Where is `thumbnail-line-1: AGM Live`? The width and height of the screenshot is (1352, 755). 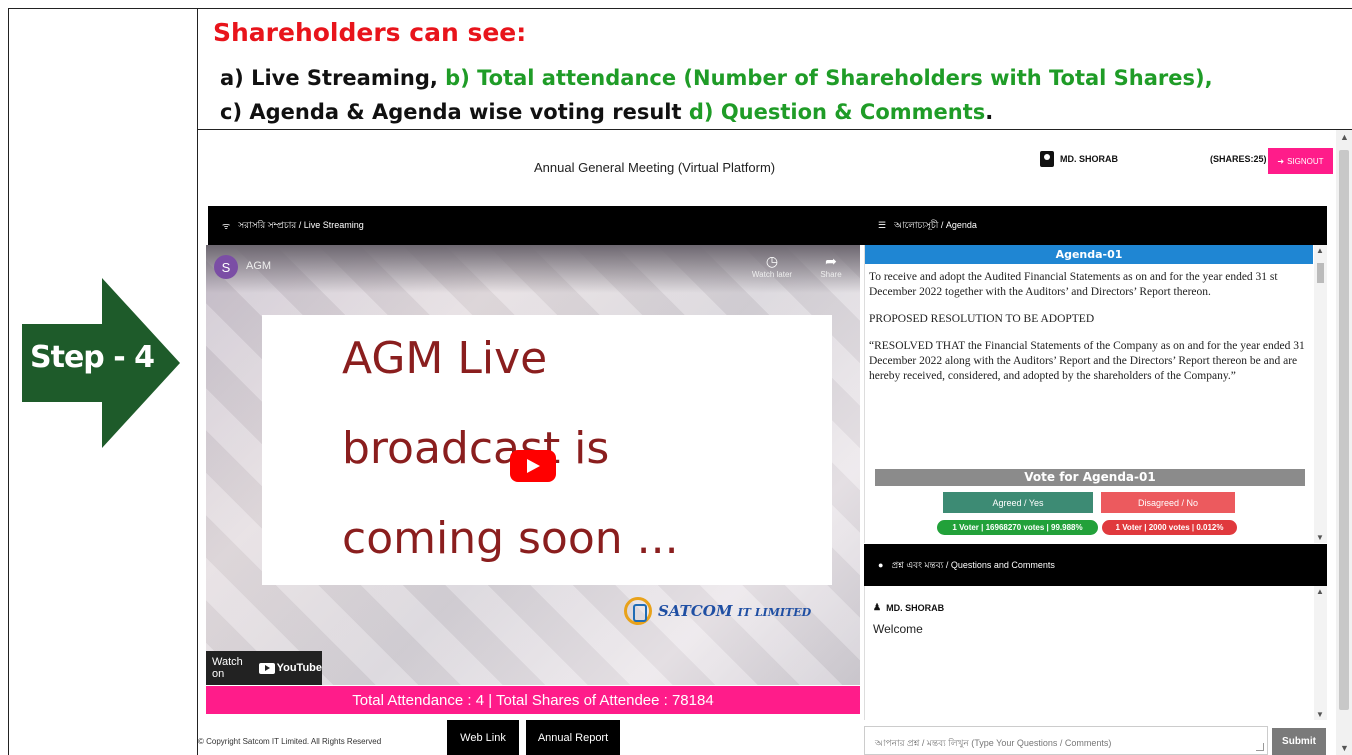 thumbnail-line-1: AGM Live is located at coordinates (445, 358).